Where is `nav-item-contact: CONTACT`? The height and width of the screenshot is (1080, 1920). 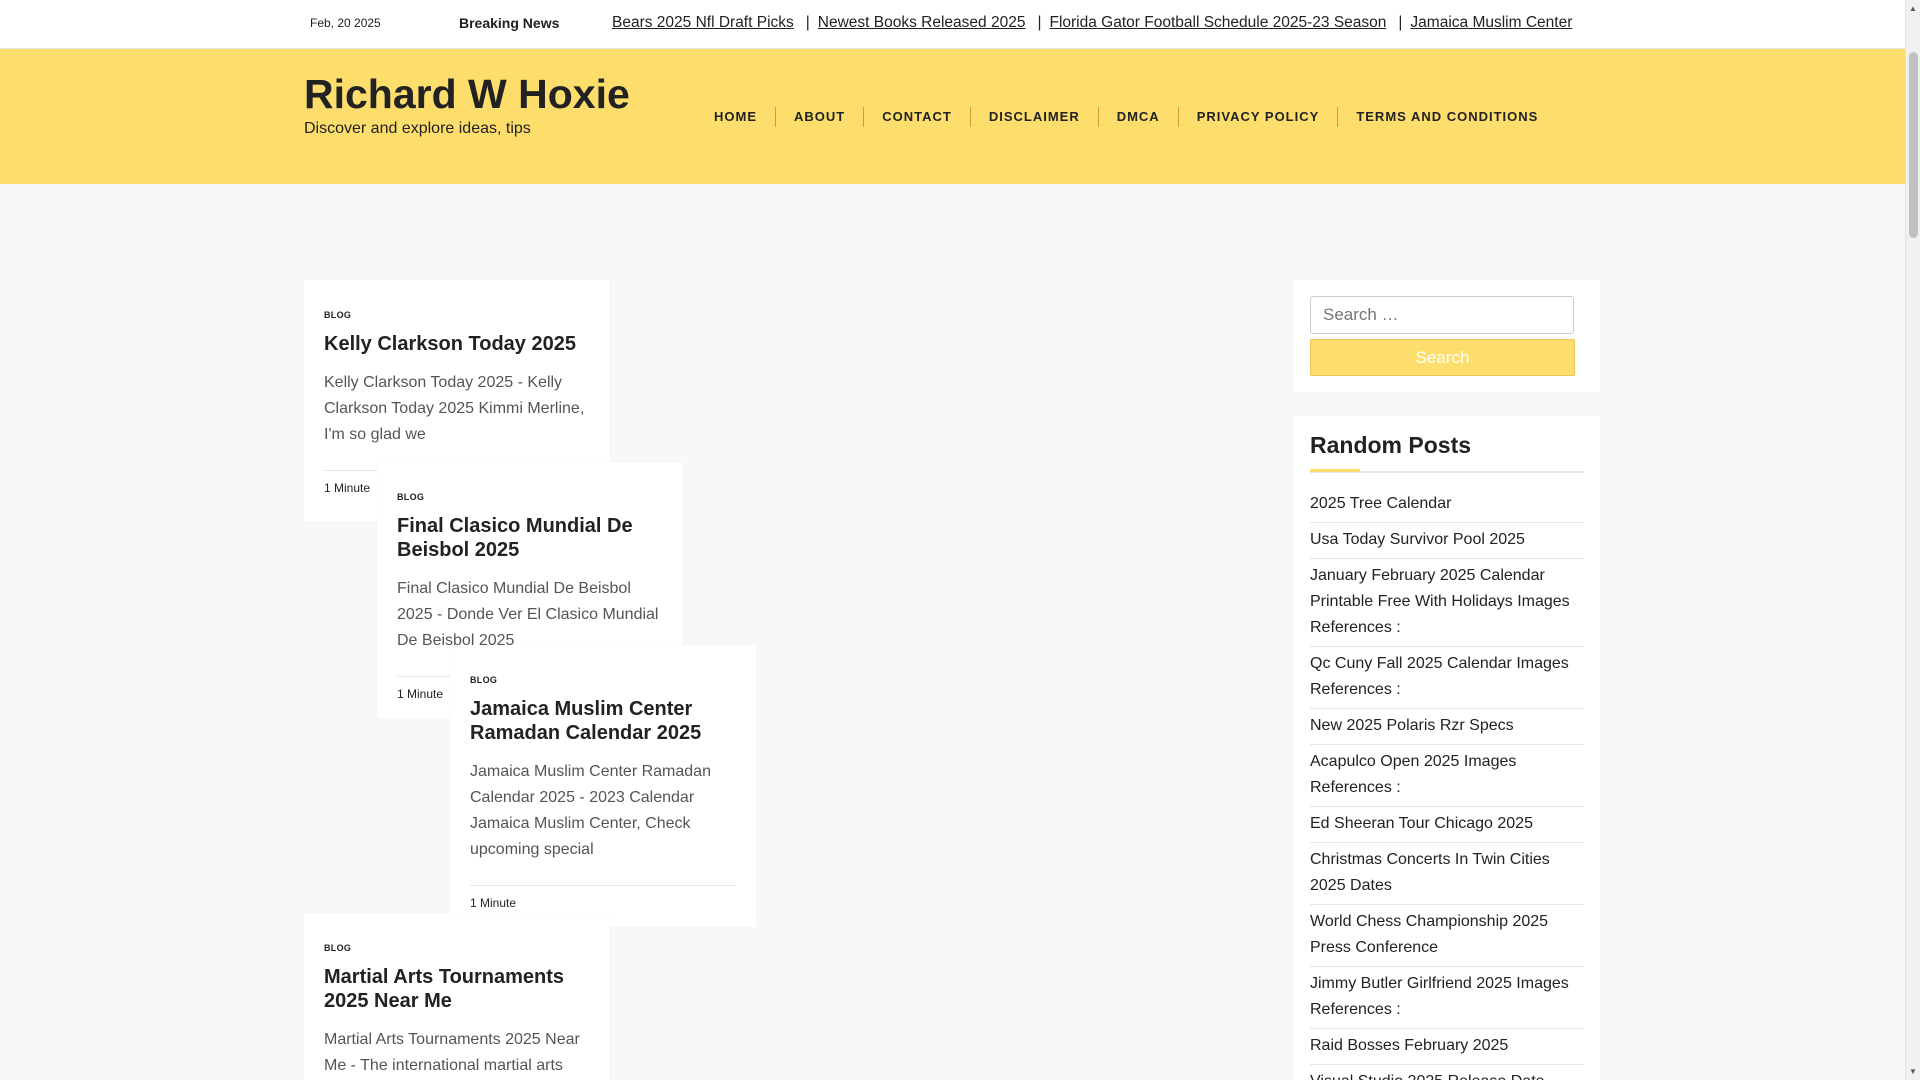 nav-item-contact: CONTACT is located at coordinates (916, 117).